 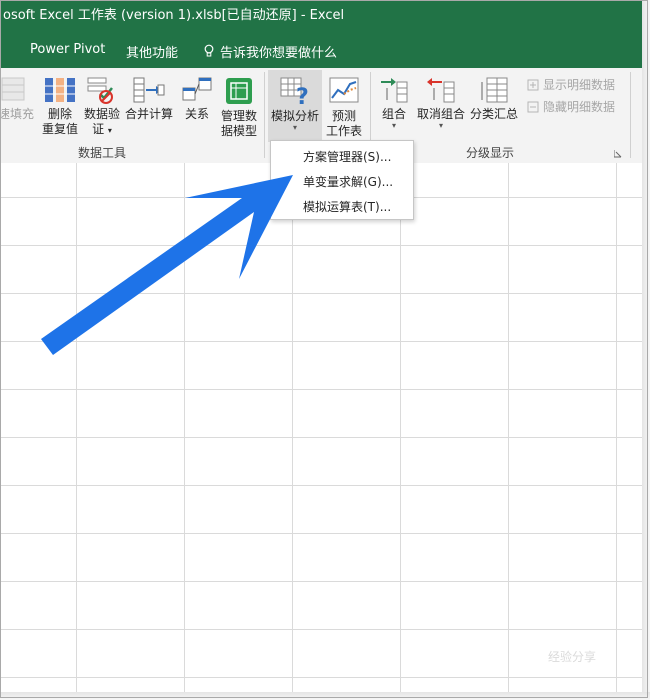 What do you see at coordinates (109, 130) in the screenshot?
I see `data-validation-caret: ▾` at bounding box center [109, 130].